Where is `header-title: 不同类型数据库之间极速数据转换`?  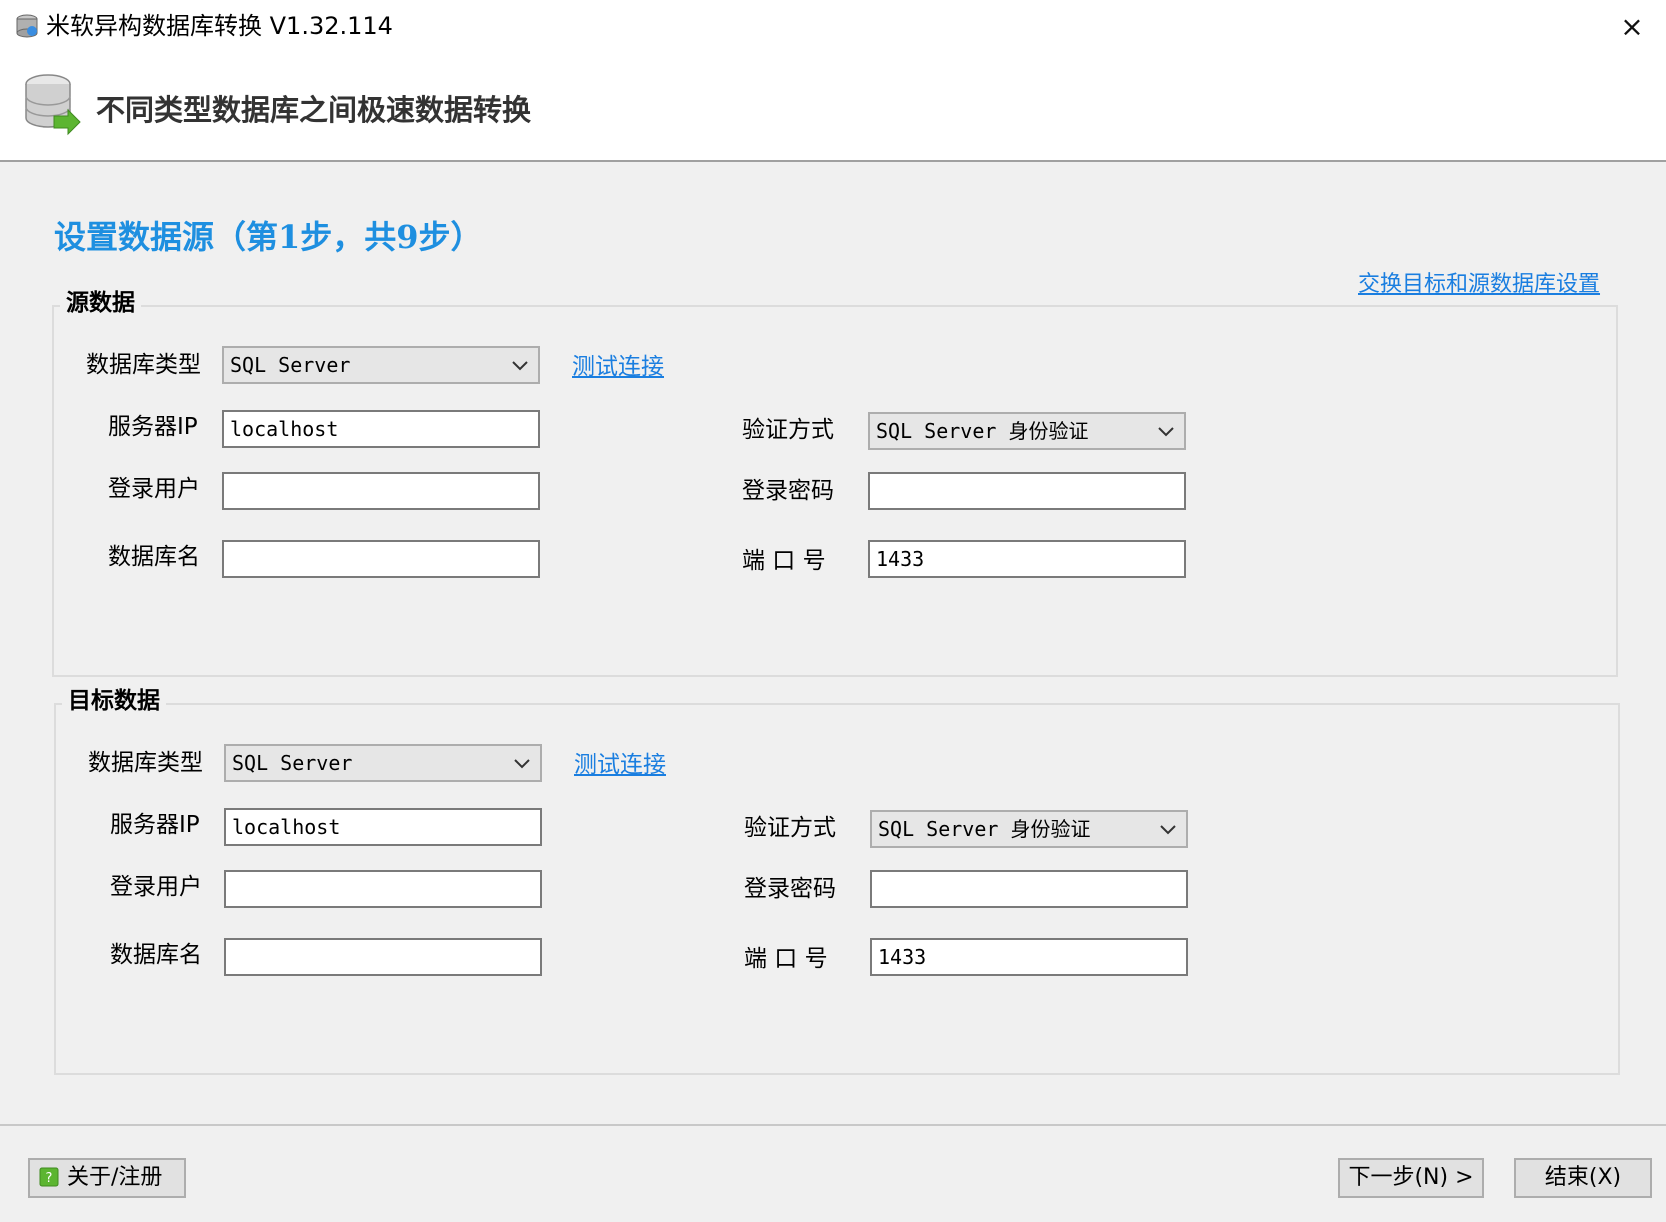 header-title: 不同类型数据库之间极速数据转换 is located at coordinates (314, 110).